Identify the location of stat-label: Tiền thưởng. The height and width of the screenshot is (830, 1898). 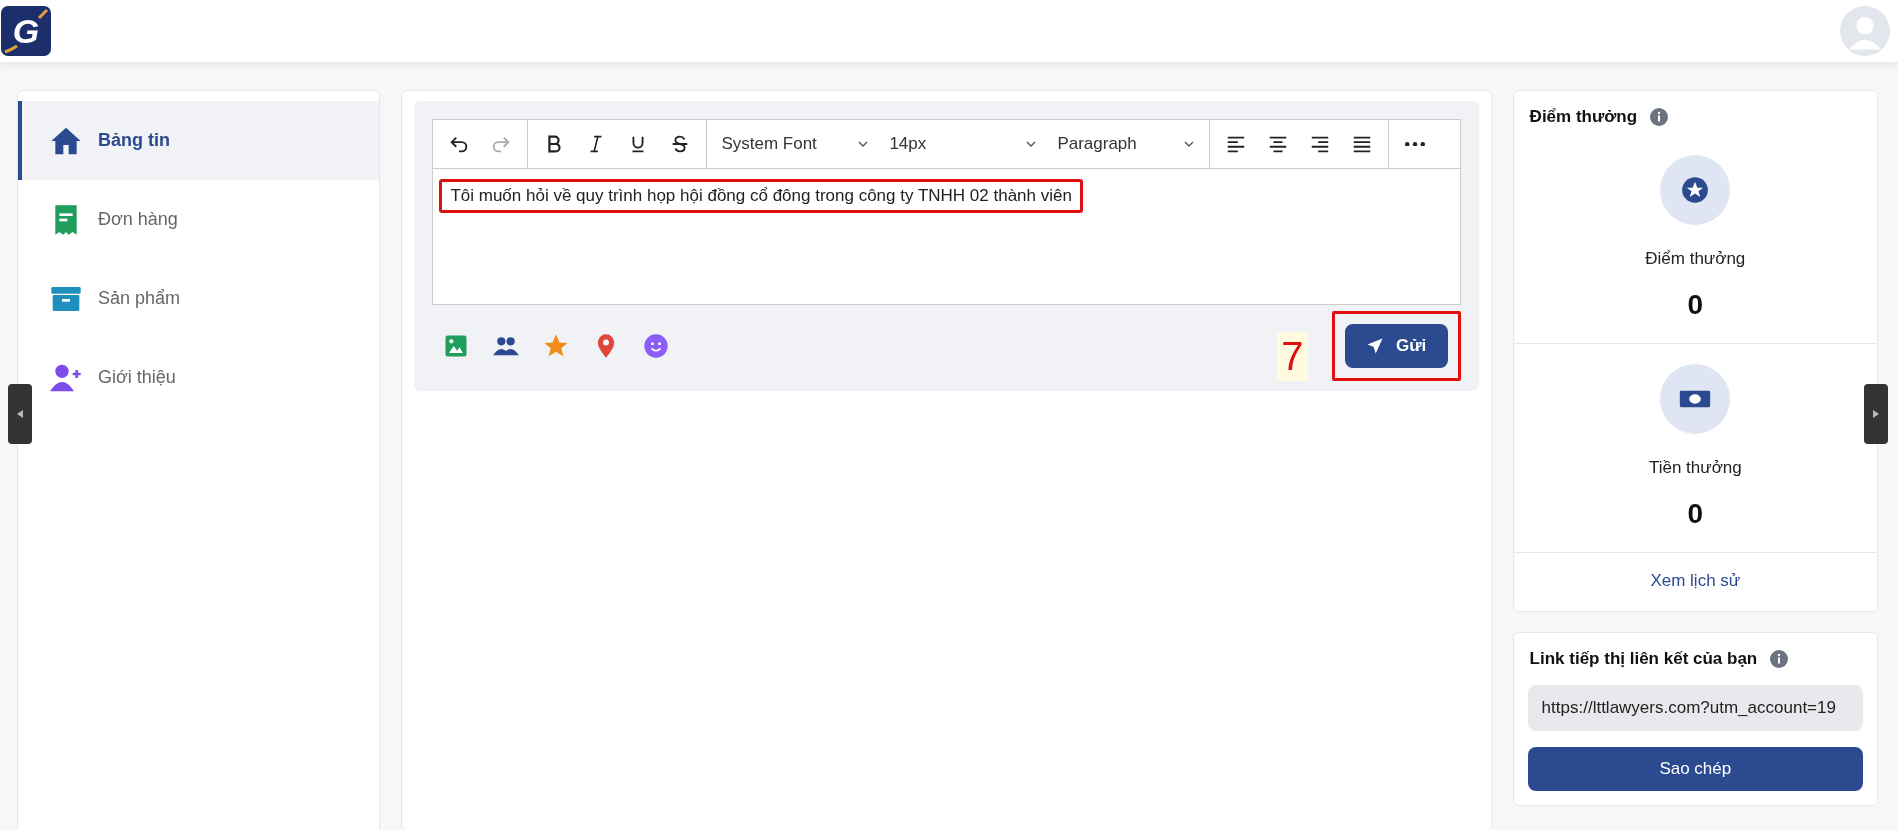
(1695, 468).